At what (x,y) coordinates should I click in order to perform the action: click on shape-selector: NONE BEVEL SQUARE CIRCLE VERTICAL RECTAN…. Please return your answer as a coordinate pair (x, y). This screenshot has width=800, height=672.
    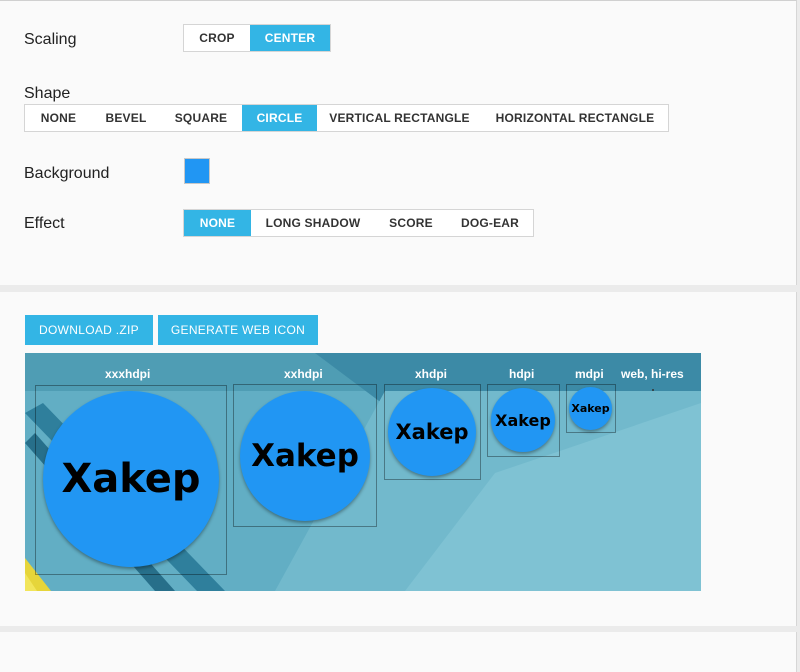
    Looking at the image, I should click on (346, 118).